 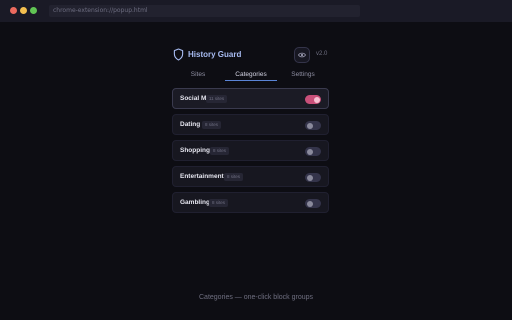 What do you see at coordinates (215, 54) in the screenshot?
I see `app-title: History Guard` at bounding box center [215, 54].